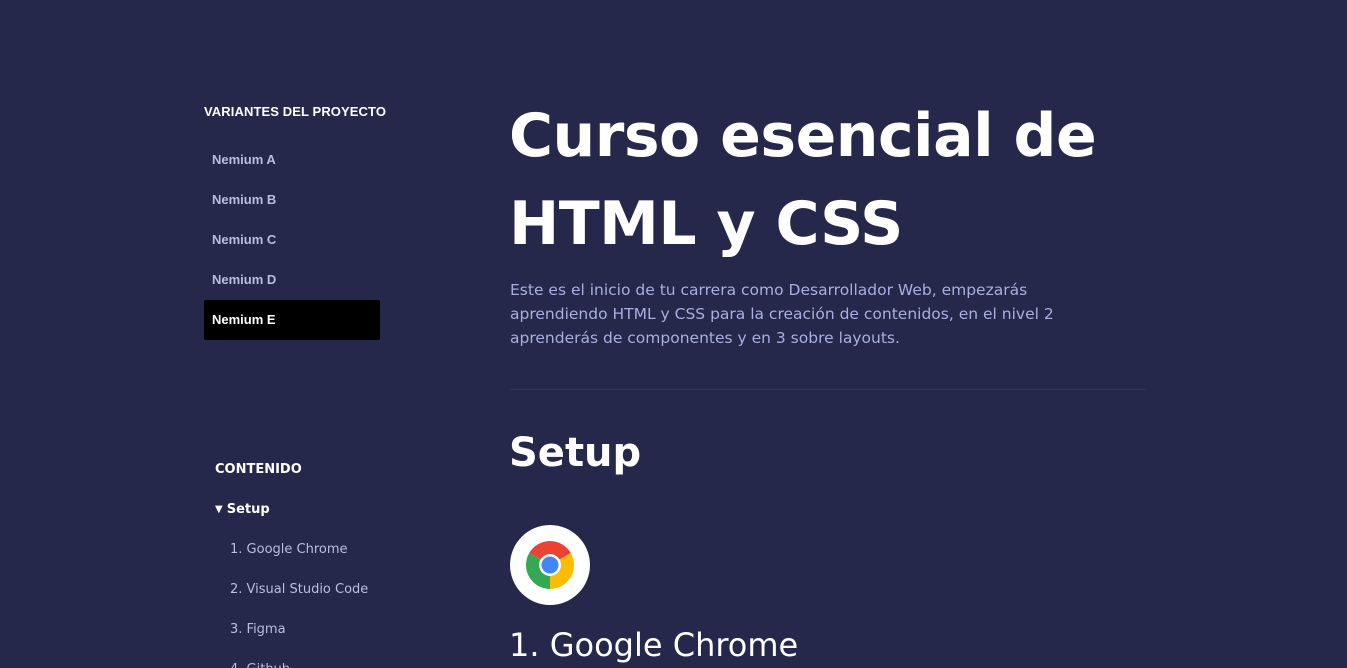 The image size is (1347, 668). I want to click on sub-heading-google-chrome: 1. Google Chrome, so click(654, 645).